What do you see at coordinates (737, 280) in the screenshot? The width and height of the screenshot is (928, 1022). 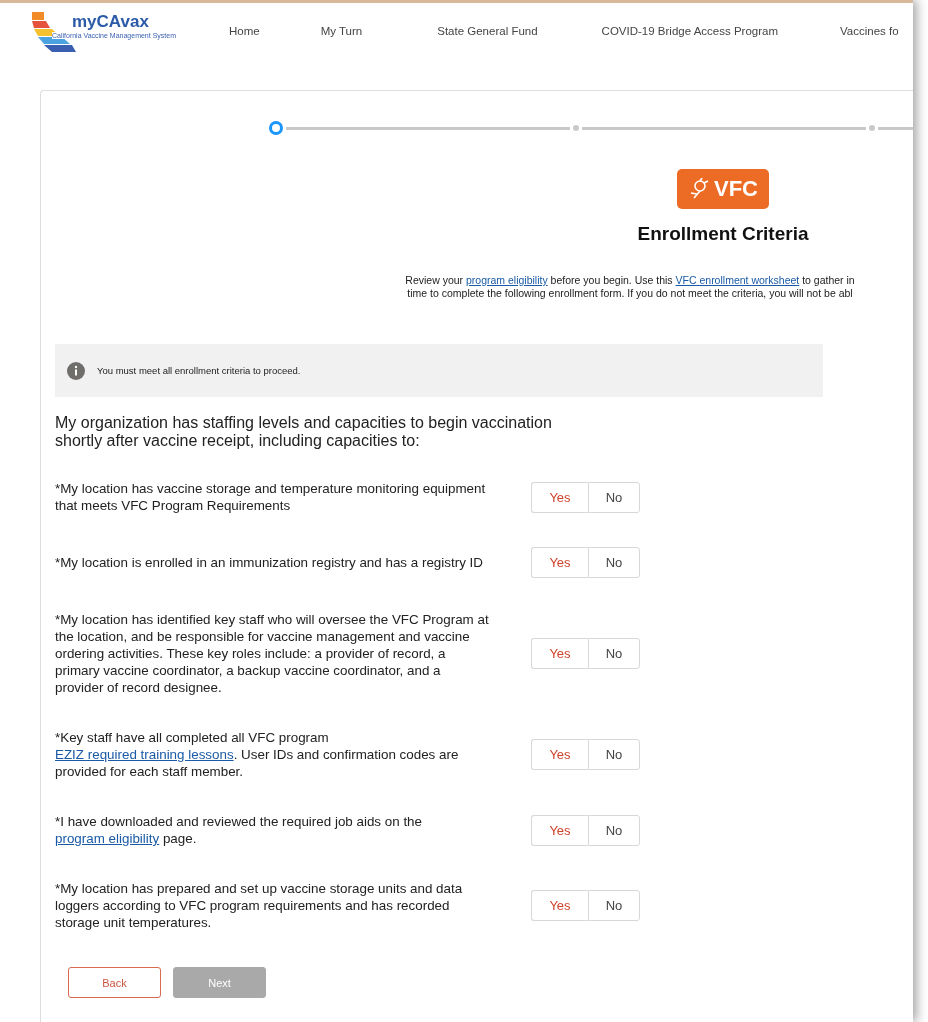 I see `link: VFC enrollment worksheet` at bounding box center [737, 280].